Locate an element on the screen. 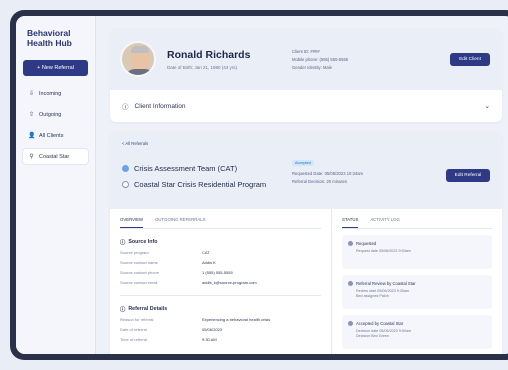 Image resolution: width=508 pixels, height=370 pixels. requested-date: Requested Date: 05/06/2023 10:34am is located at coordinates (328, 173).